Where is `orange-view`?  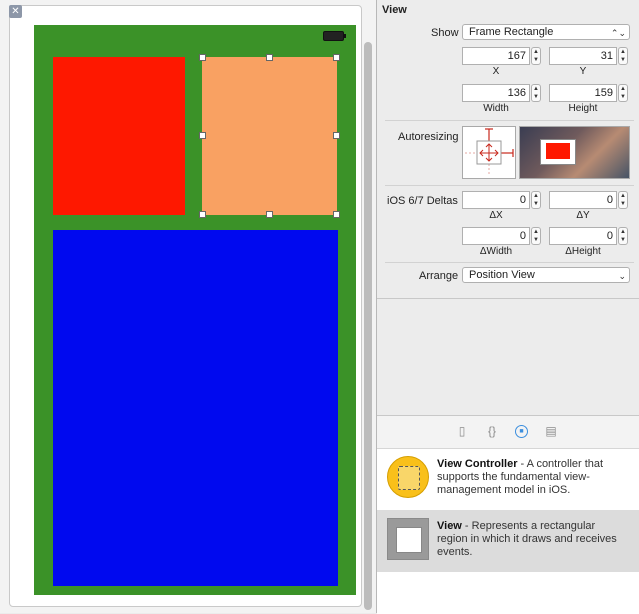 orange-view is located at coordinates (269, 136).